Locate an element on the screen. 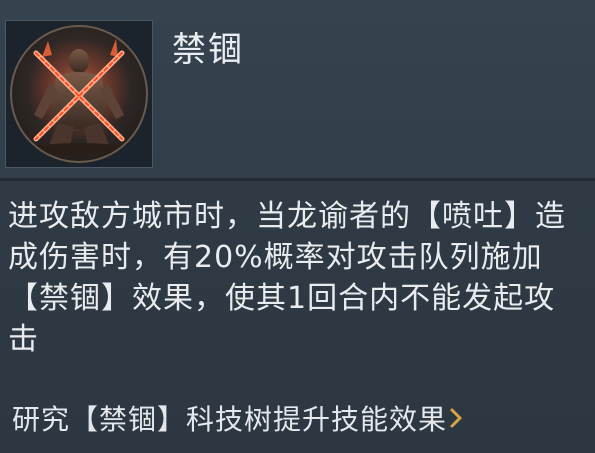 The width and height of the screenshot is (595, 453). research-link-label: 研究【禁锢】科技树提升技能效果 is located at coordinates (230, 419).